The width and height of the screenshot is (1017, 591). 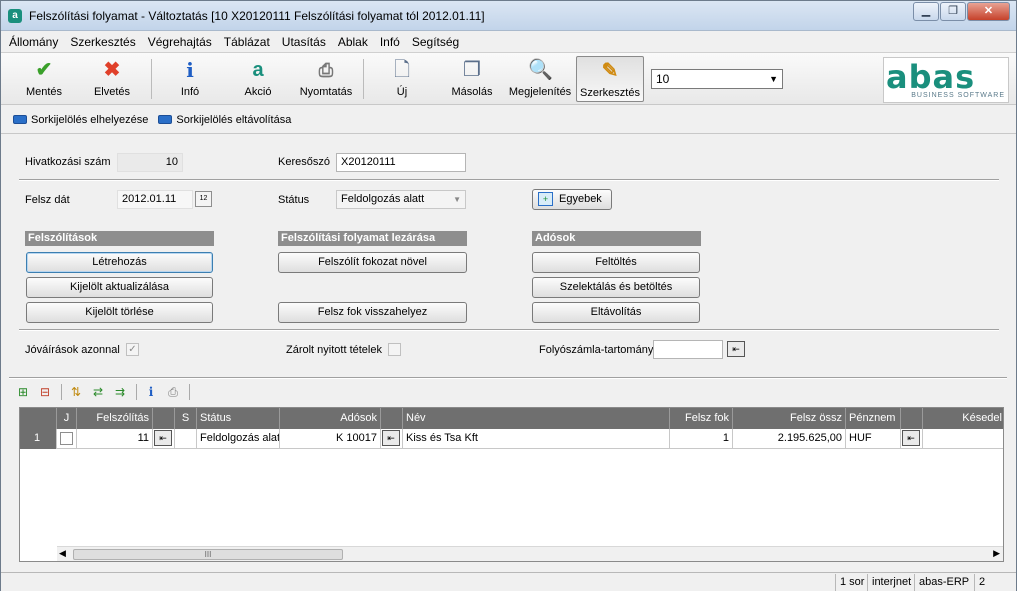 I want to click on keyword-field: X20120111, so click(x=401, y=162).